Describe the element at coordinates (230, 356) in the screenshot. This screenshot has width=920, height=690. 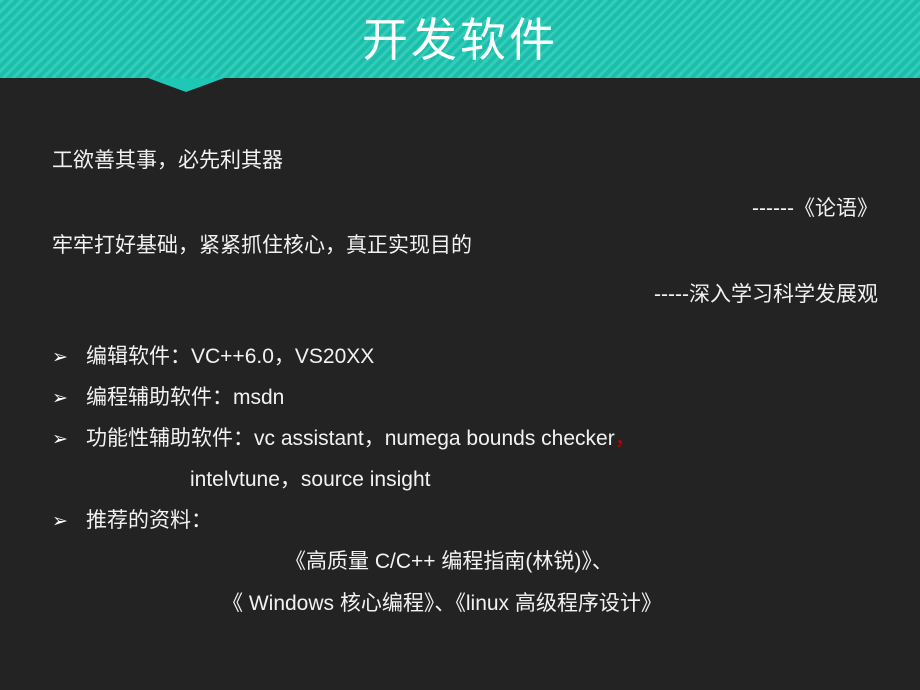
I see `bullet-label-editors: 编辑软件：VC++6.0，VS20XX` at that location.